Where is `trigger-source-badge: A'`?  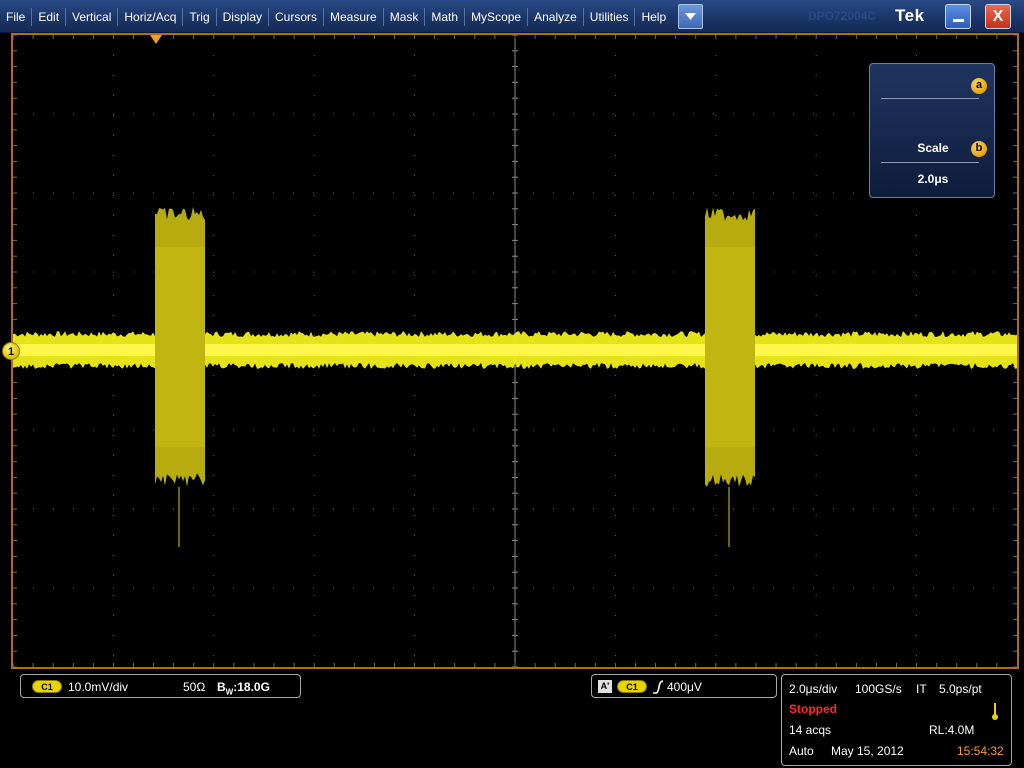 trigger-source-badge: A' is located at coordinates (605, 686).